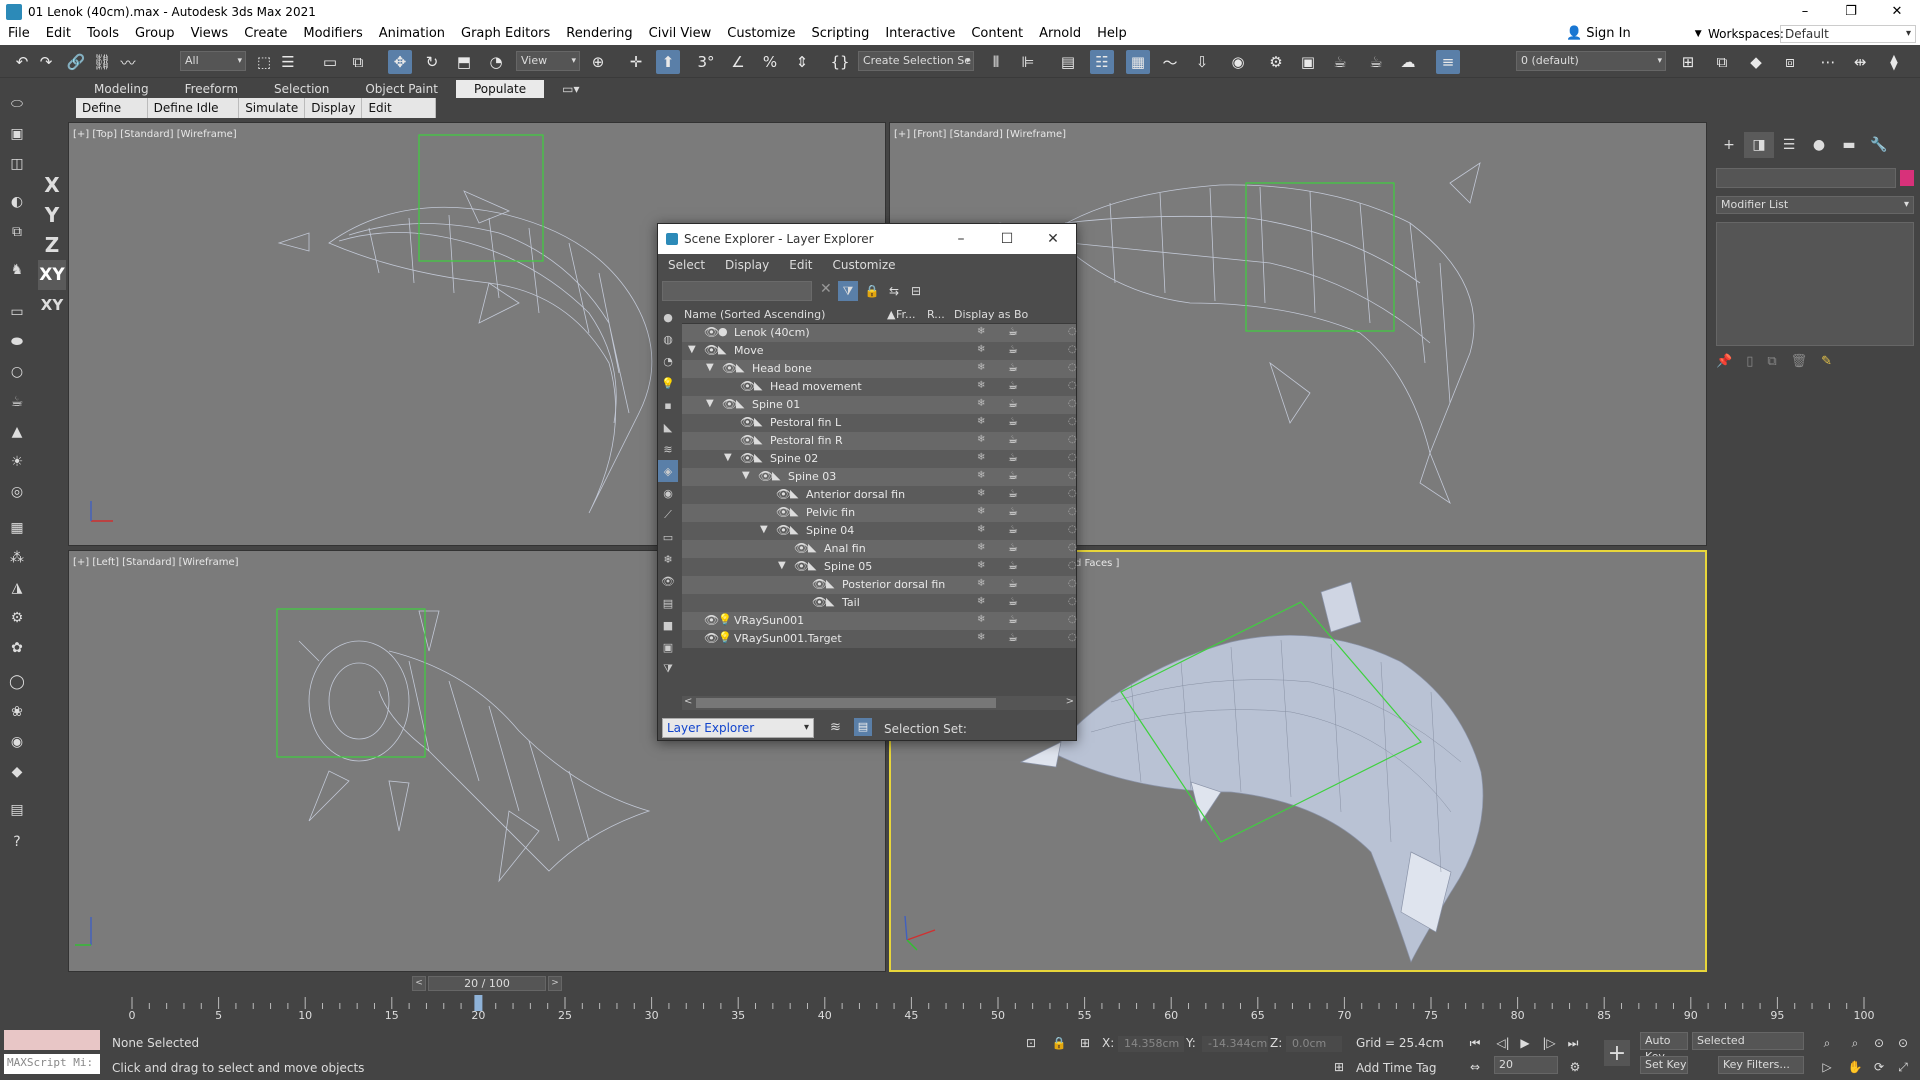 This screenshot has width=1920, height=1080. What do you see at coordinates (889, 984) in the screenshot?
I see `time-slider: < 20 / 100 >` at bounding box center [889, 984].